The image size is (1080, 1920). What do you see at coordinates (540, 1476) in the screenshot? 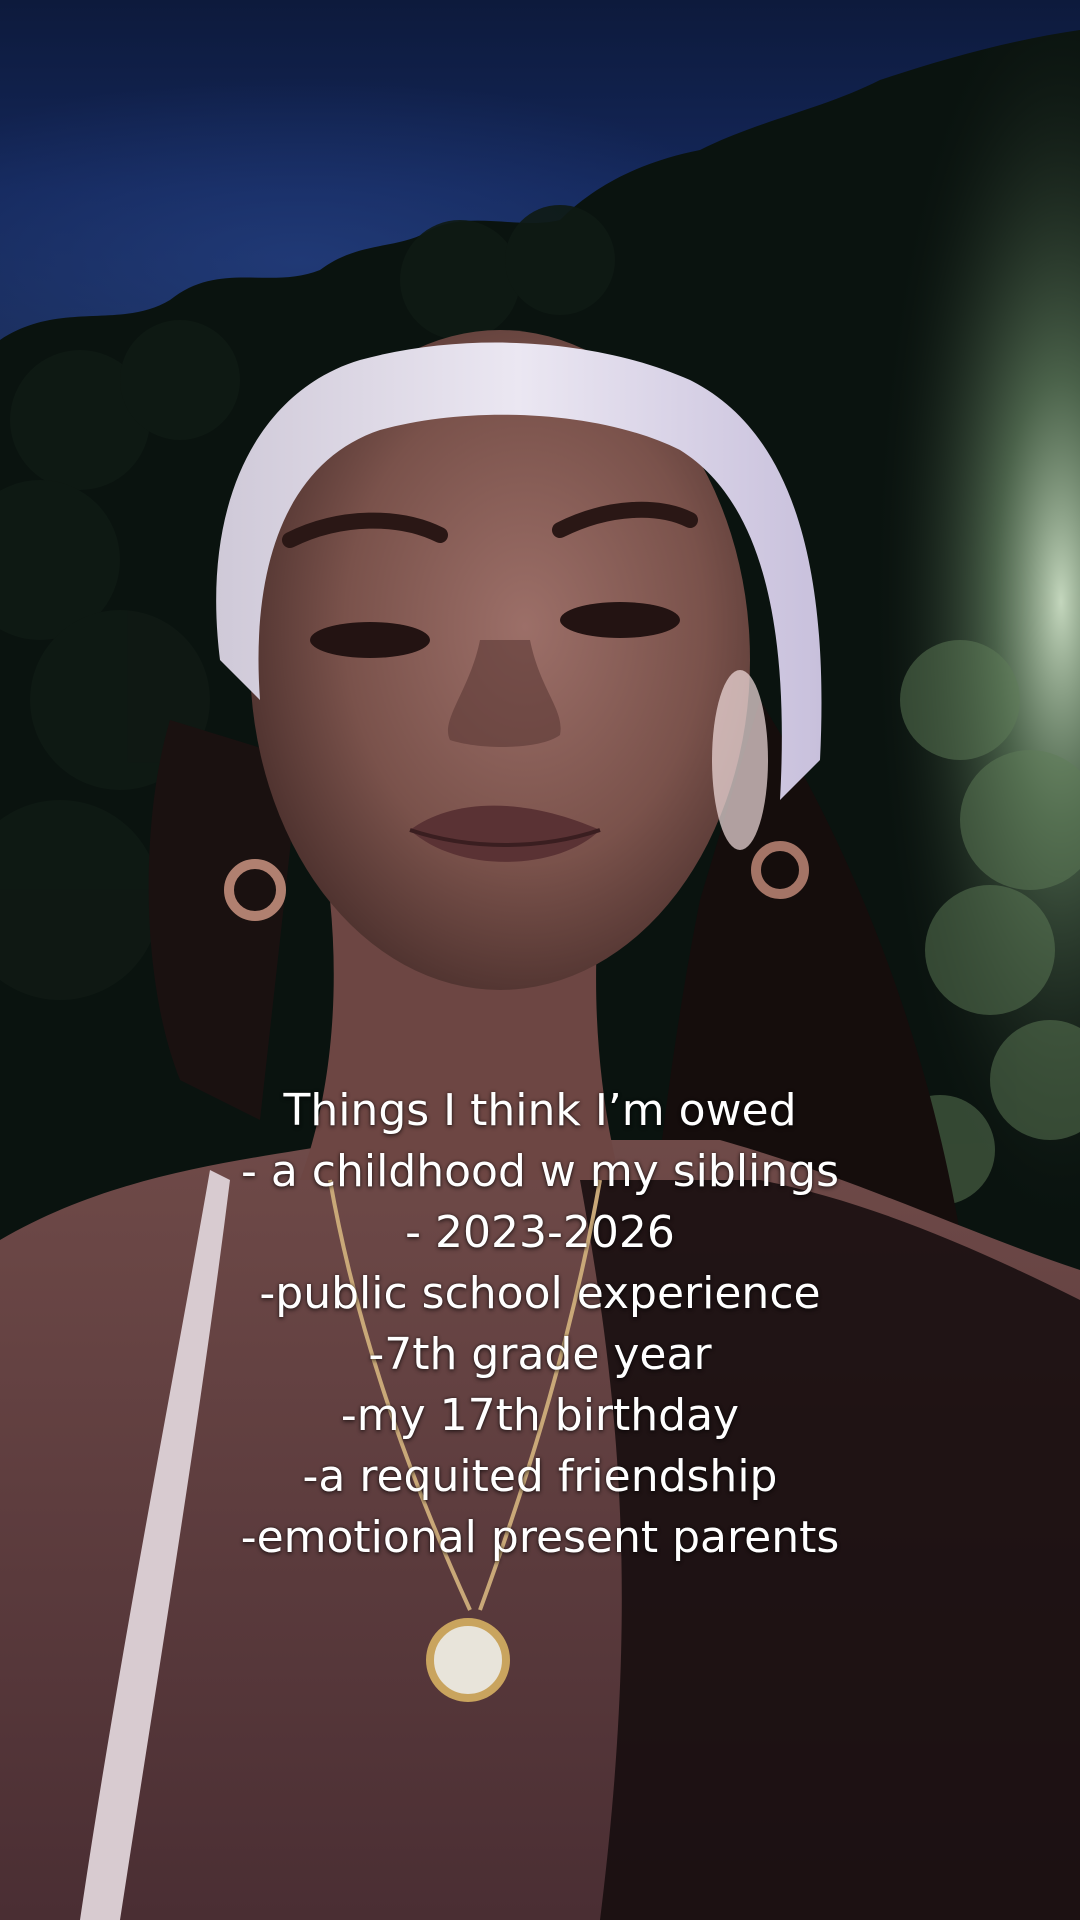
I see `caption-line: -a requited friendship` at bounding box center [540, 1476].